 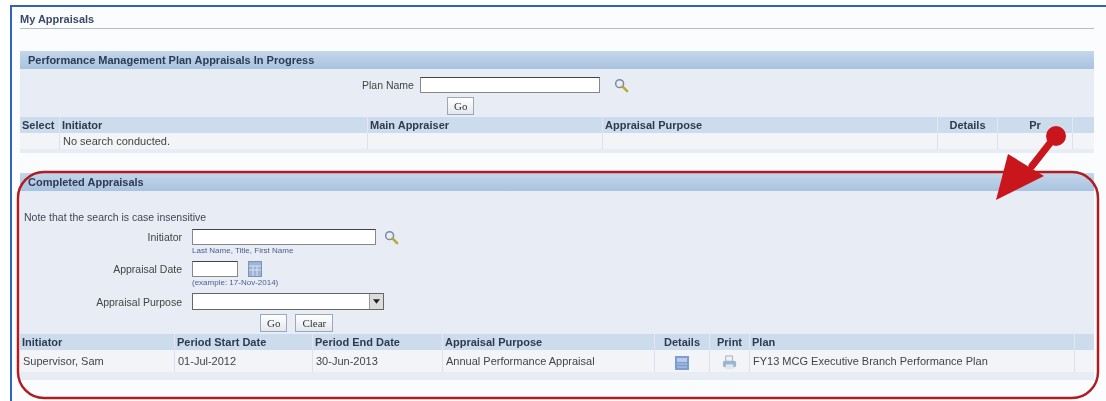 I want to click on table-cell: FY13 MCG Executive Branch Performance Plan, so click(x=912, y=361).